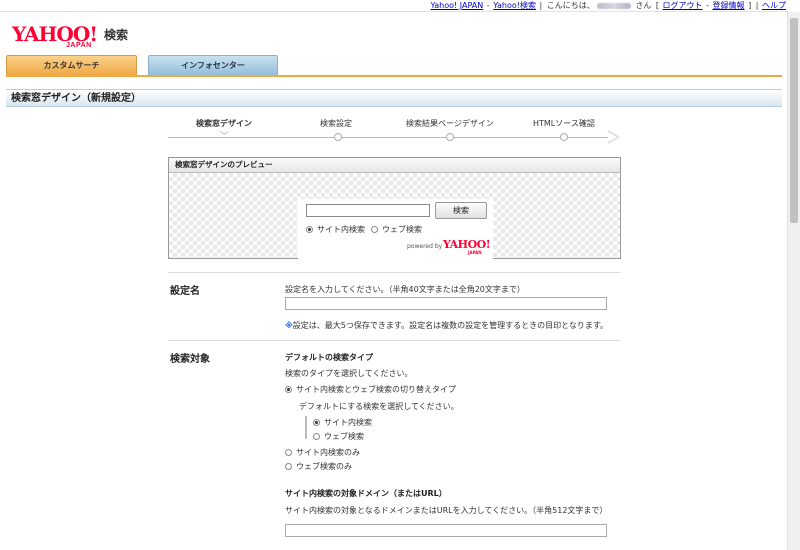 Image resolution: width=800 pixels, height=550 pixels. What do you see at coordinates (394, 11) in the screenshot?
I see `top-divider` at bounding box center [394, 11].